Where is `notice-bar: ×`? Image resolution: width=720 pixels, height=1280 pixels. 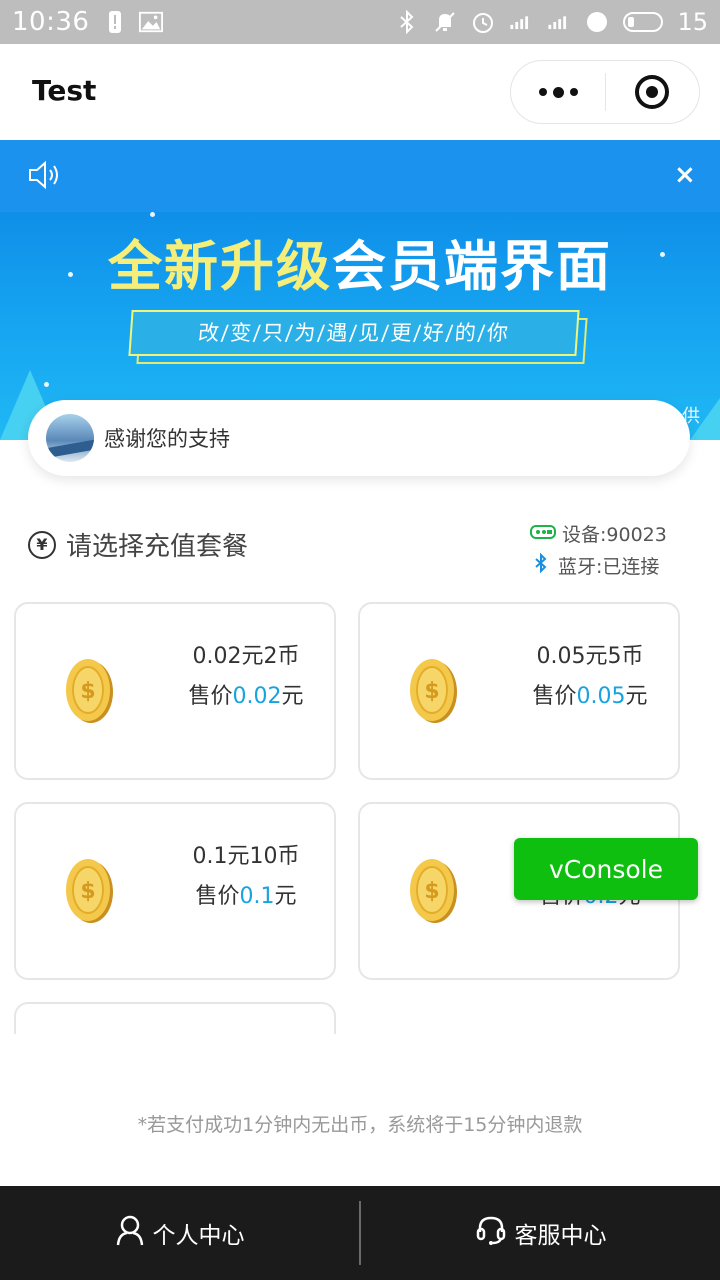
notice-bar: × is located at coordinates (360, 176).